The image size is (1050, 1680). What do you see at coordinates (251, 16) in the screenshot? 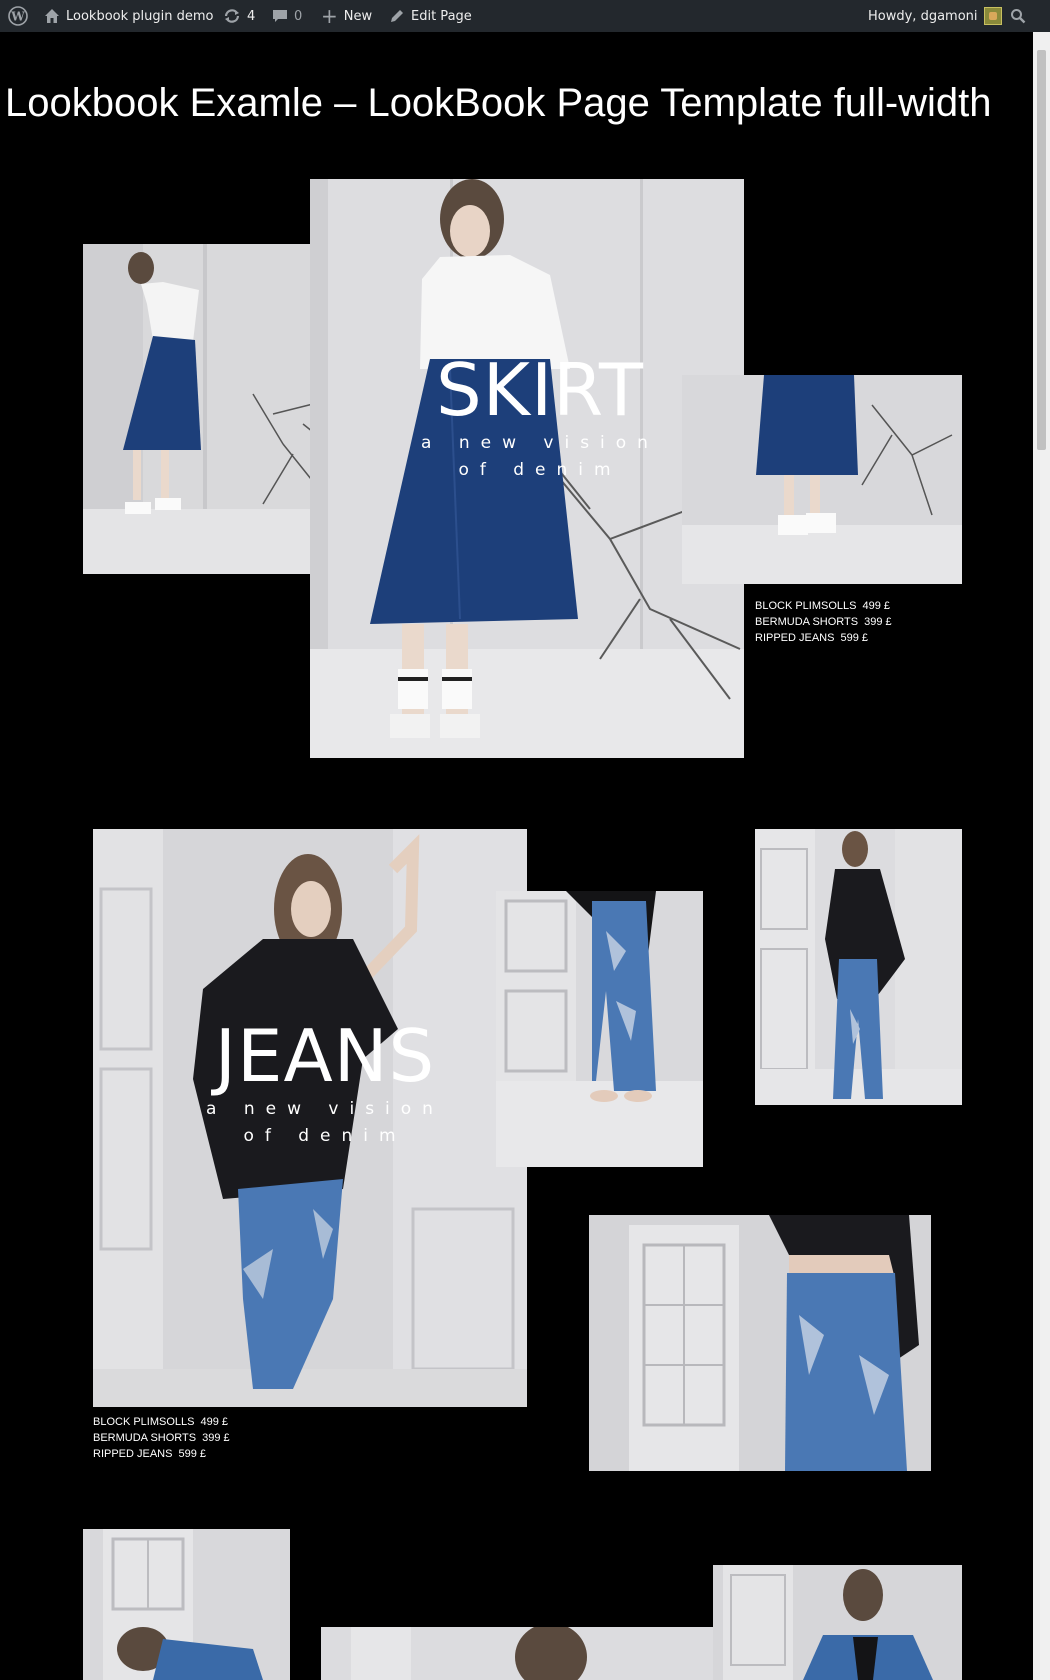
I see `updates-count: 4` at bounding box center [251, 16].